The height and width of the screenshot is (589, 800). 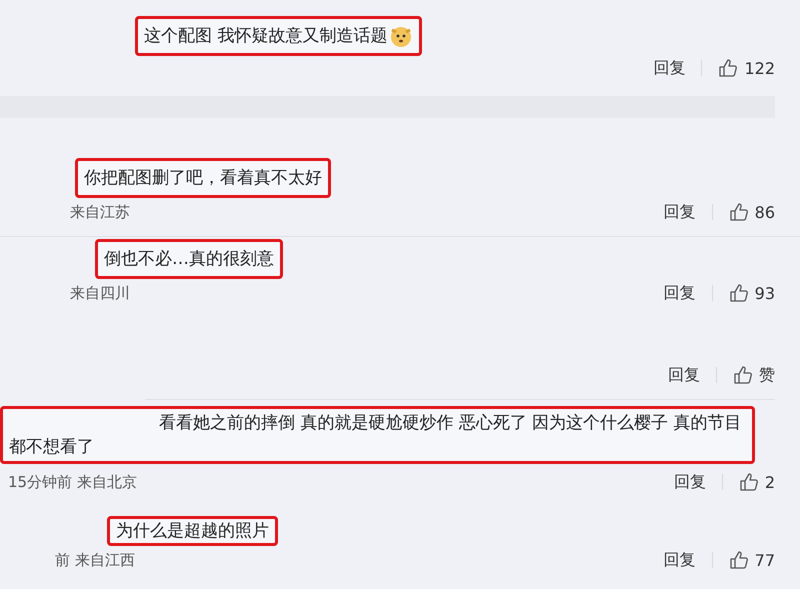 I want to click on comment-text: 这个配图 我怀疑故意又制造话题, so click(x=278, y=36).